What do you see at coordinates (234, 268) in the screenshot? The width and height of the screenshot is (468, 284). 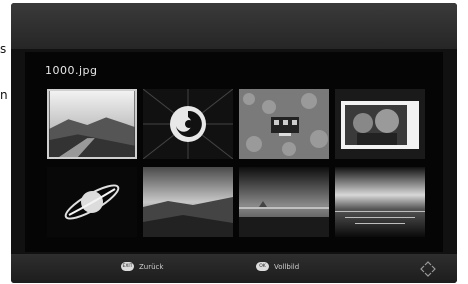 I see `bottom-bar: EXIT Zurück OK Vollbild` at bounding box center [234, 268].